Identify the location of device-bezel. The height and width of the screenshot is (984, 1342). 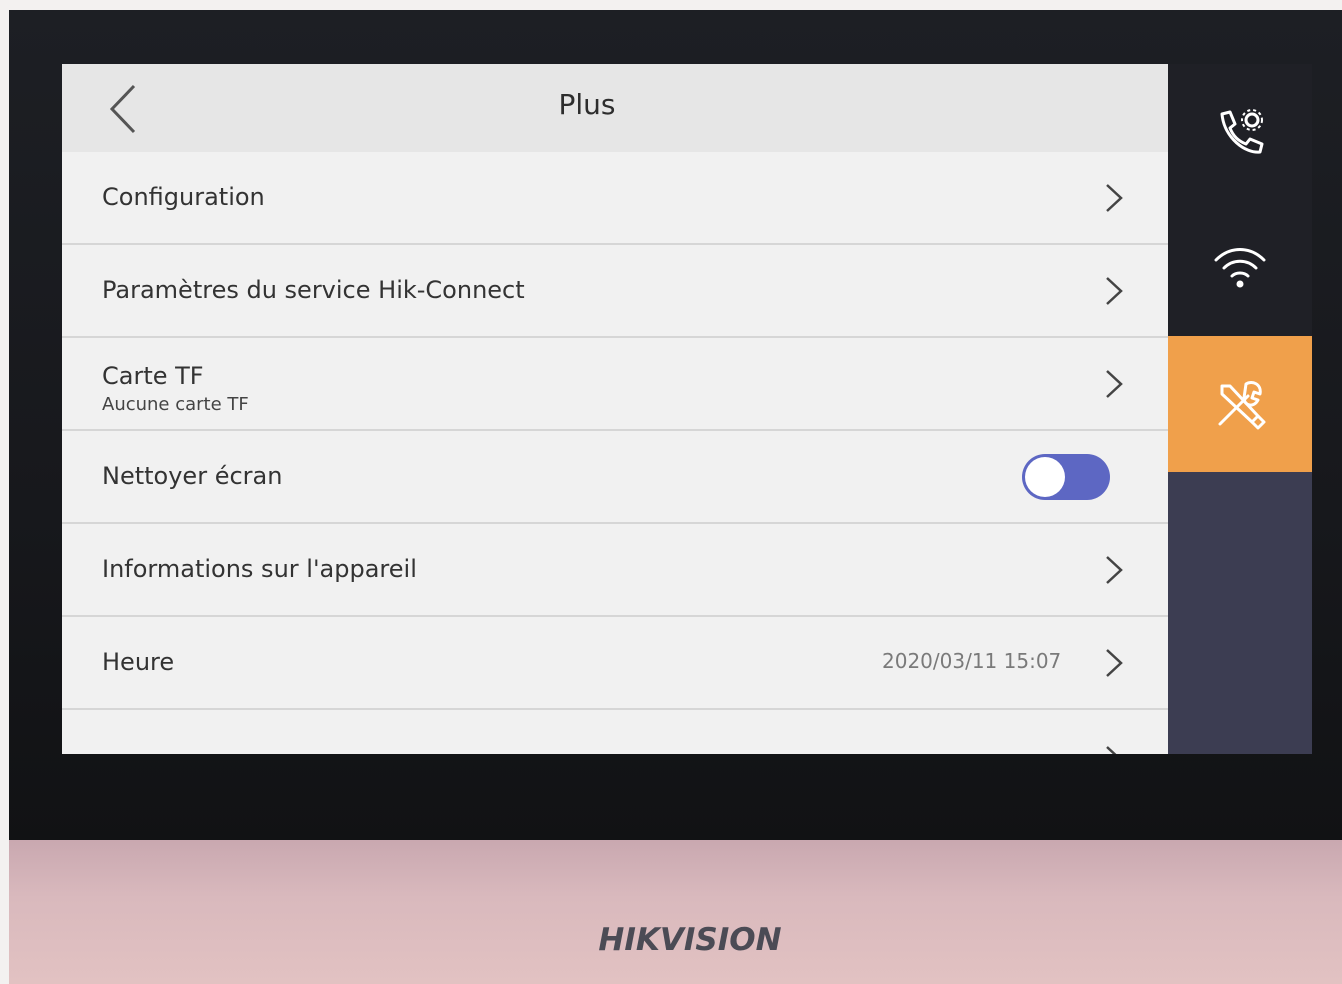
(675, 912).